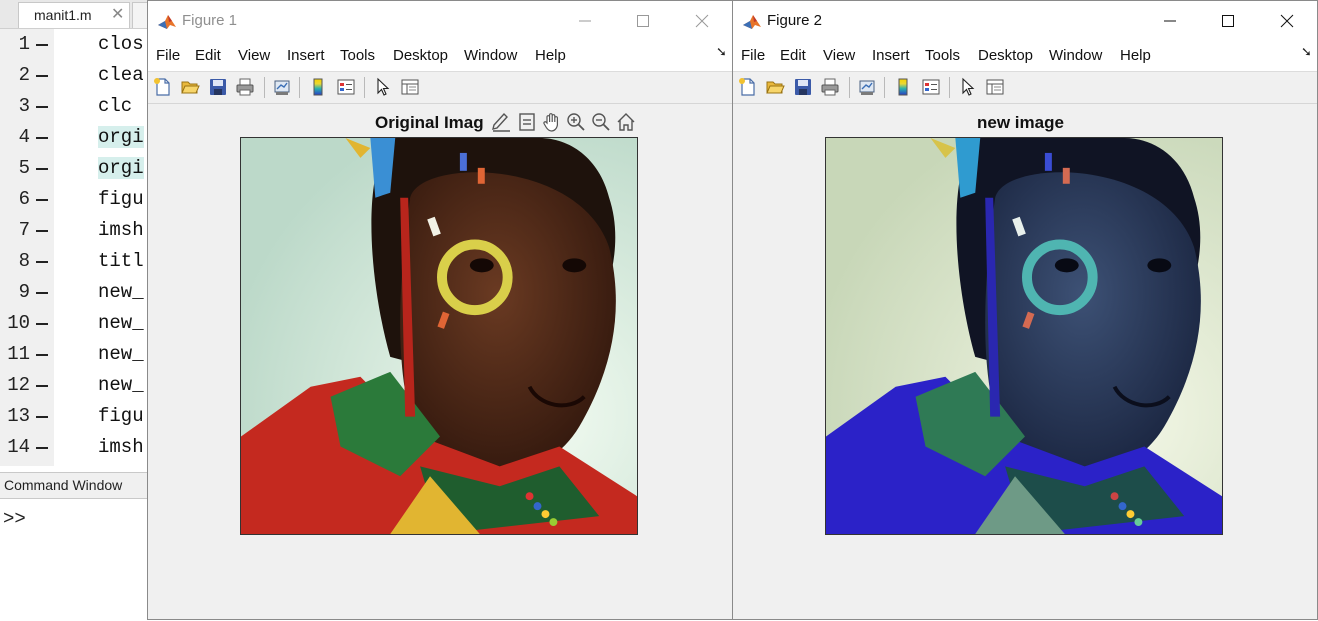 The width and height of the screenshot is (1318, 621). I want to click on code-line: 4 orgi, so click(80, 137).